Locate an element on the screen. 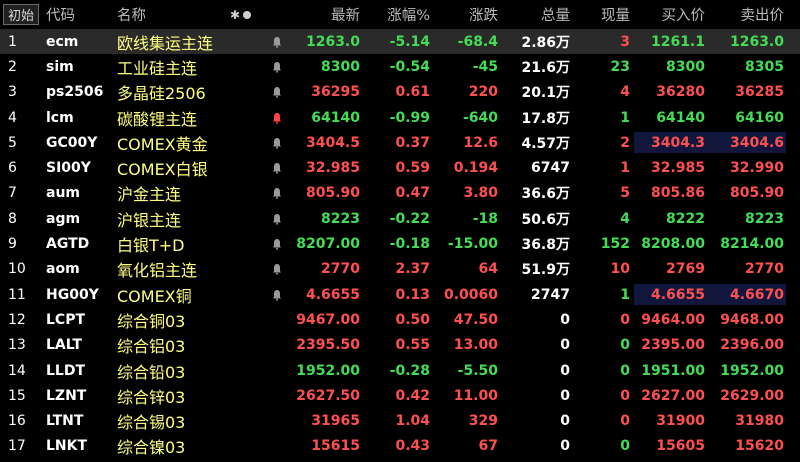  row-bid: 9464.00 is located at coordinates (673, 319).